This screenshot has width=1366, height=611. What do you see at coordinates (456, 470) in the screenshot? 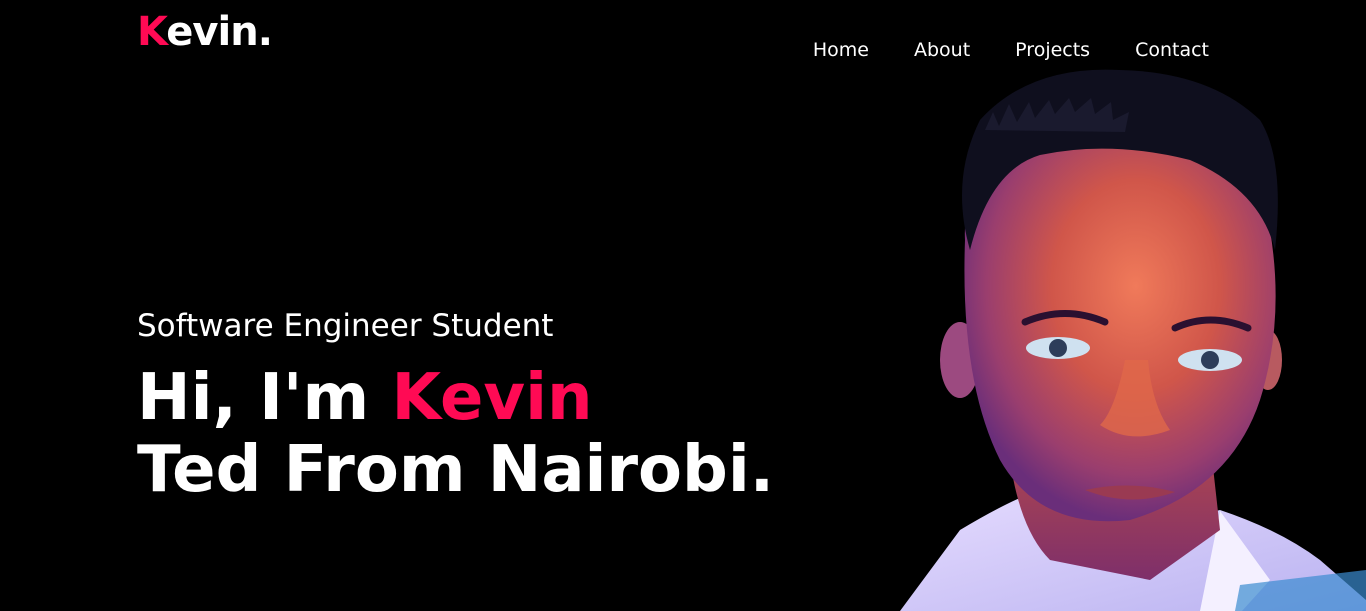
I see `hero-line2: Ted From Nairobi.` at bounding box center [456, 470].